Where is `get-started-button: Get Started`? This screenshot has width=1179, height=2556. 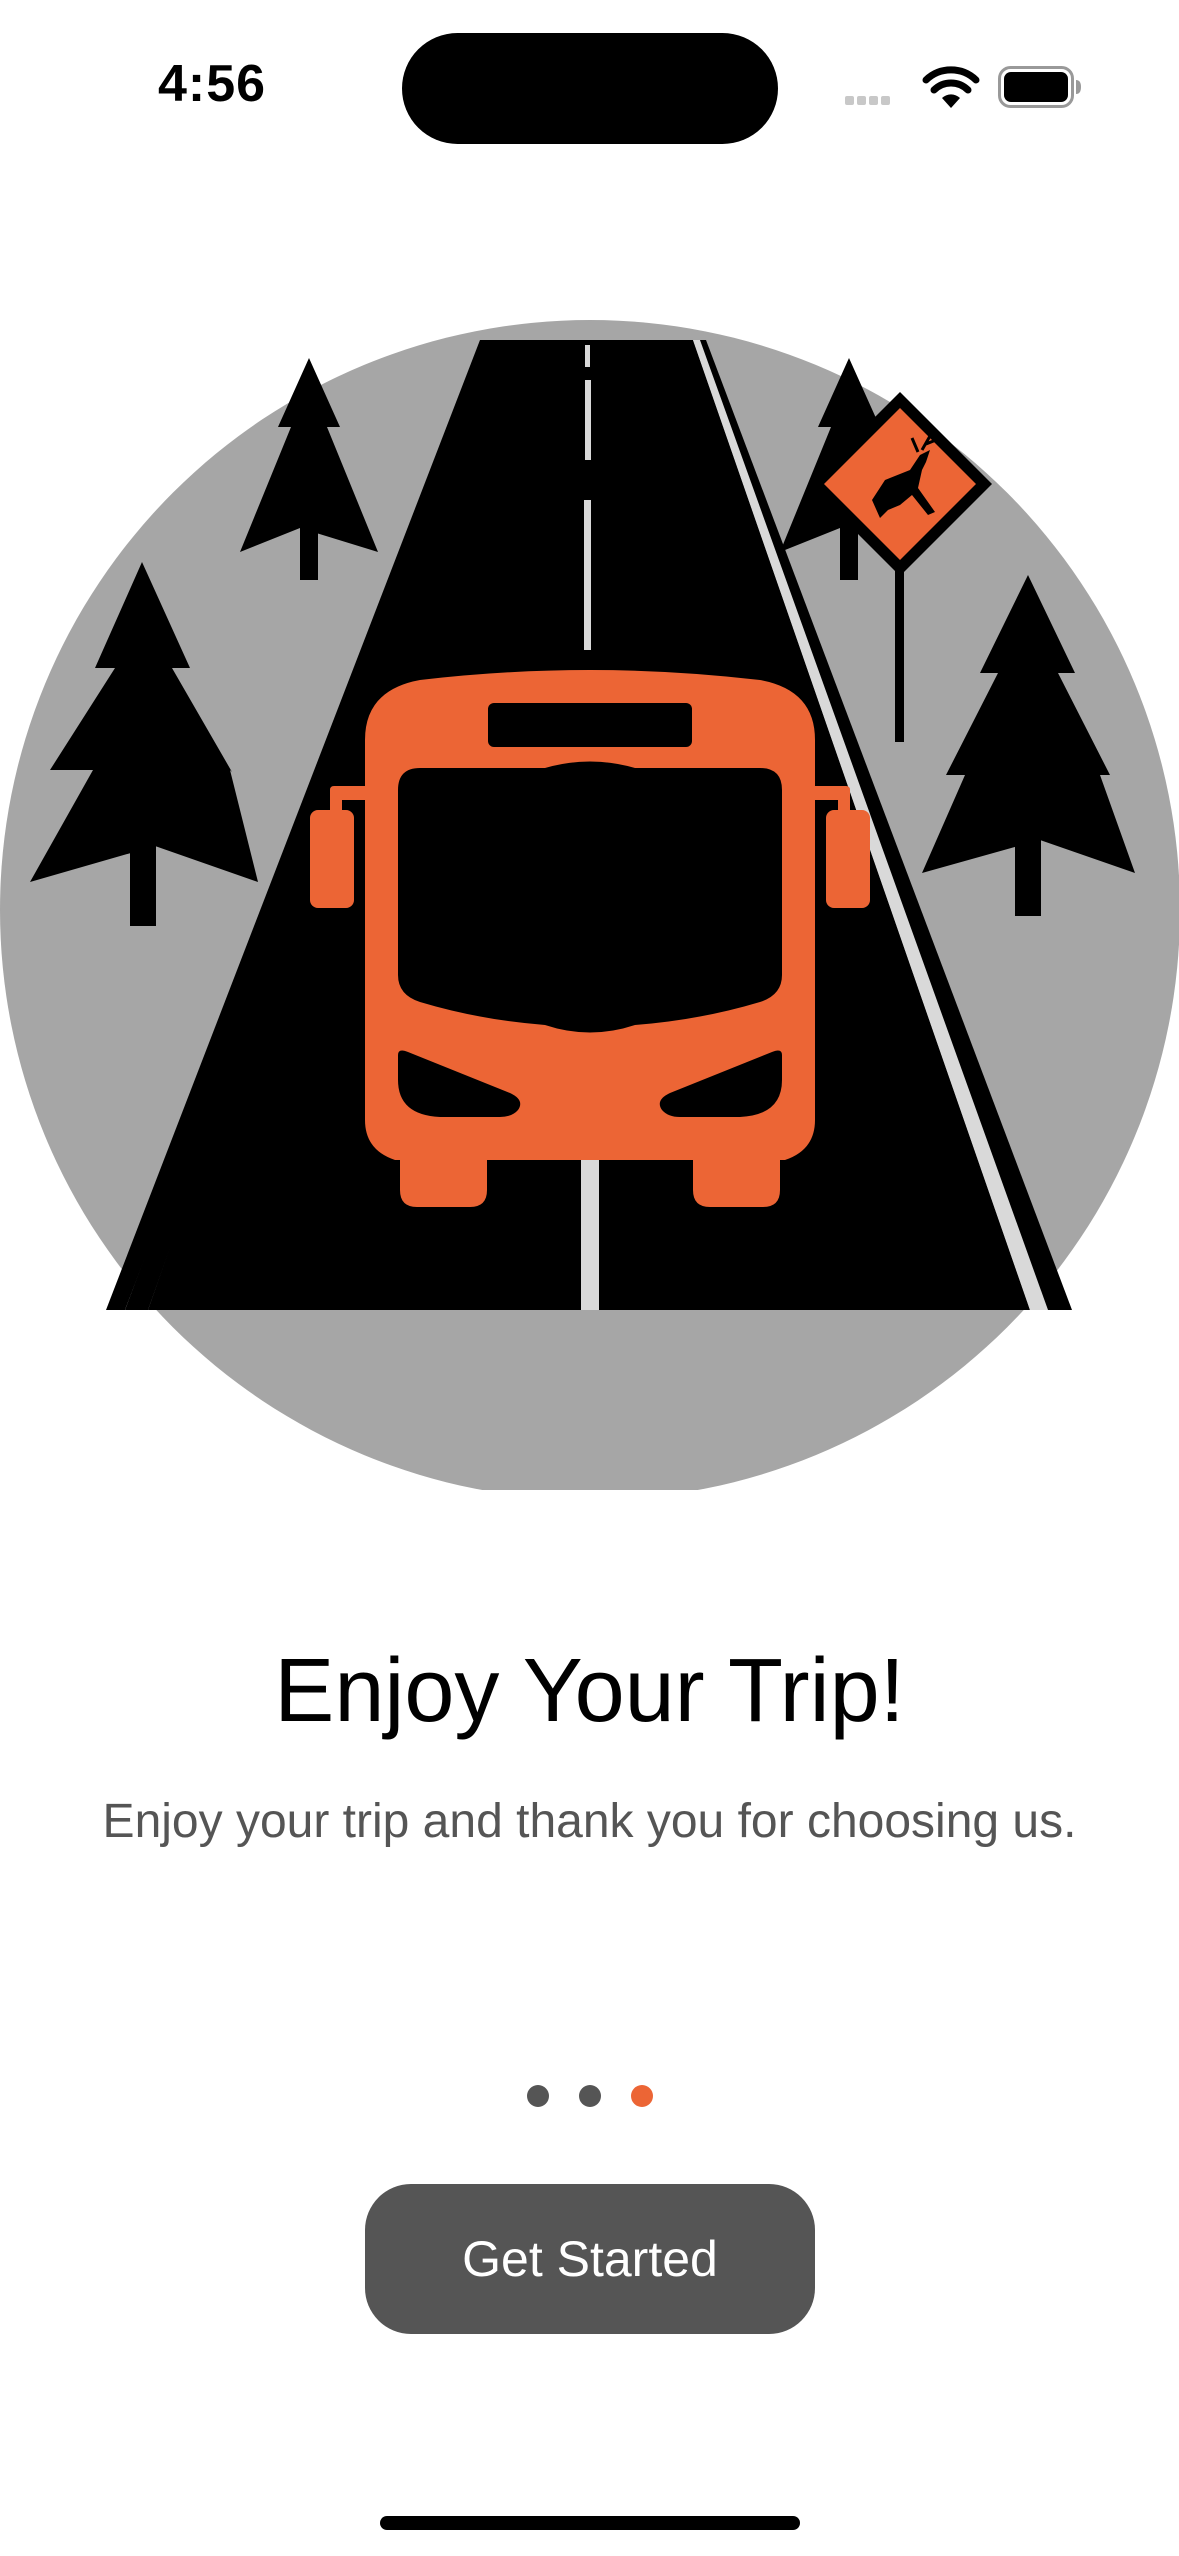 get-started-button: Get Started is located at coordinates (590, 2259).